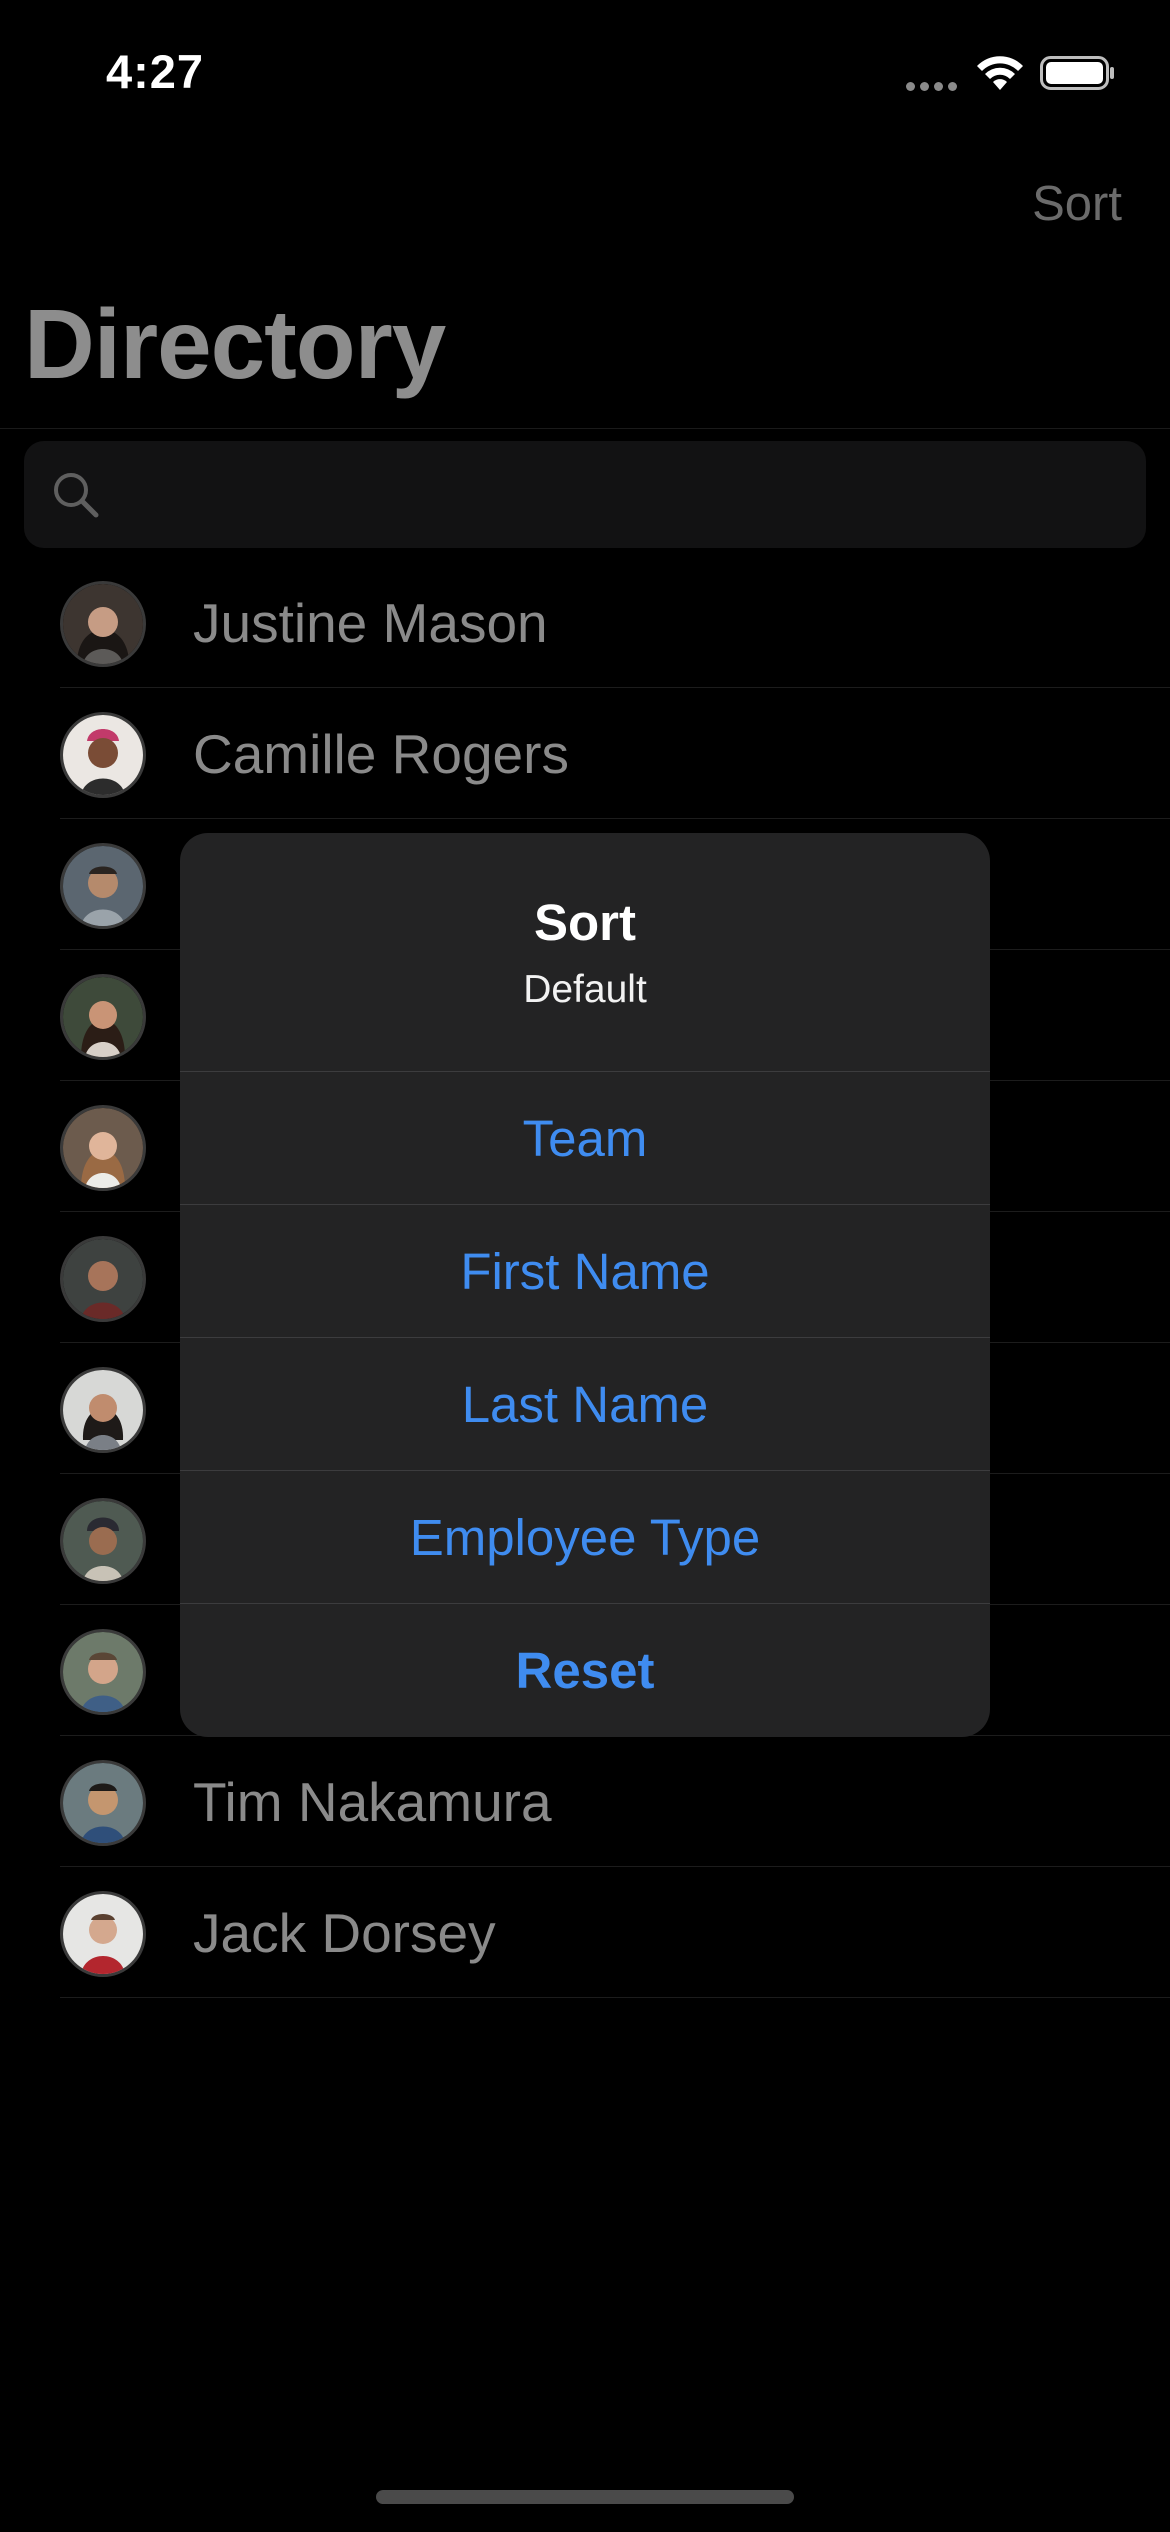  Describe the element at coordinates (585, 1271) in the screenshot. I see `sort-first-name-button: First Name` at that location.